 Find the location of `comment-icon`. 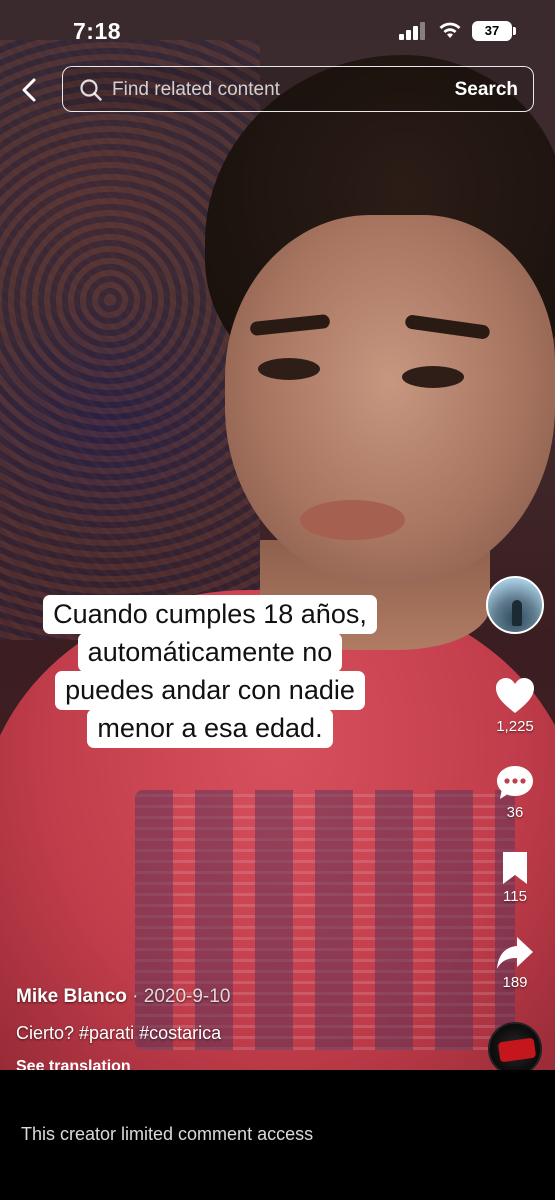

comment-icon is located at coordinates (515, 782).